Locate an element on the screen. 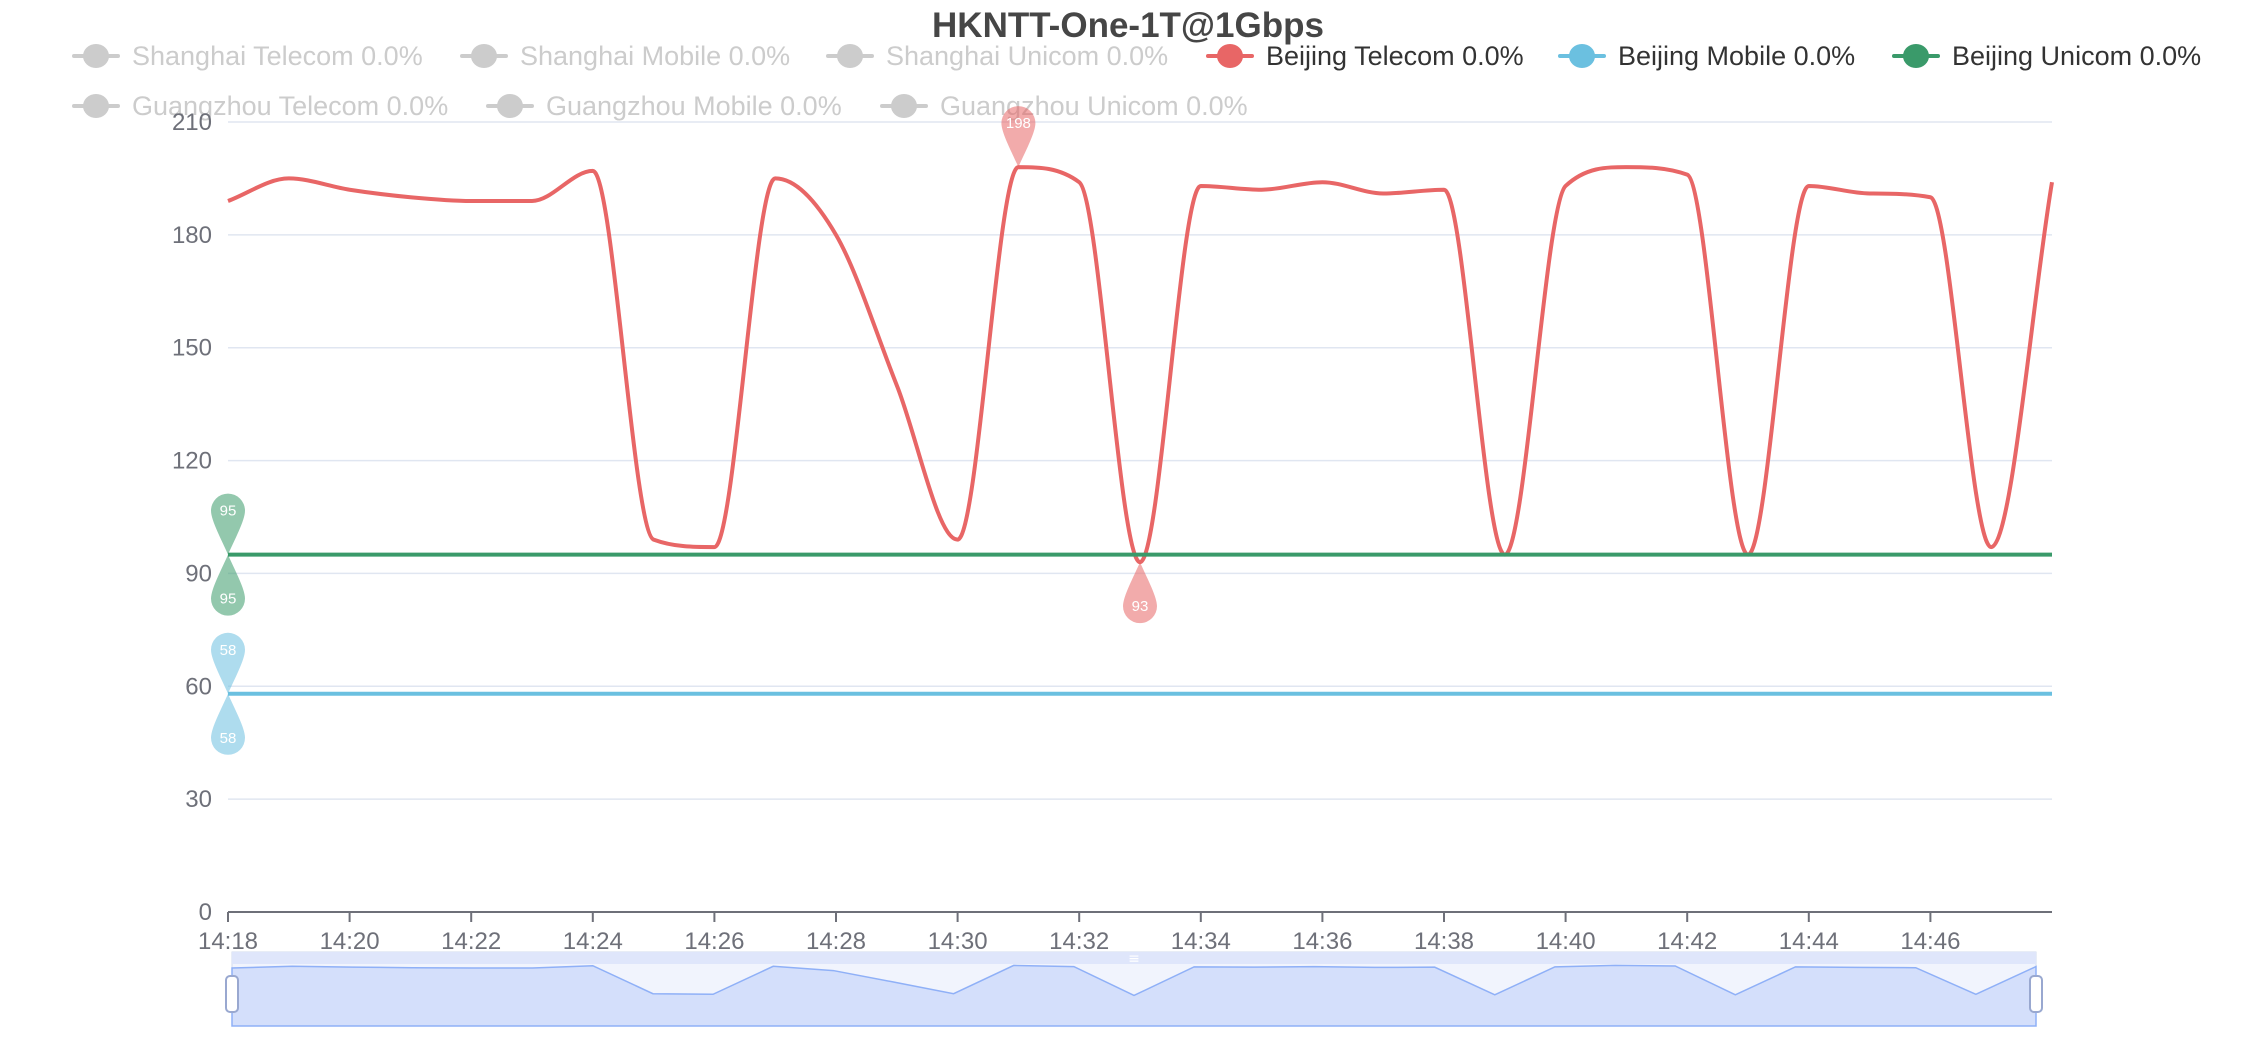 The height and width of the screenshot is (1040, 2256). y-tick-label: 120 is located at coordinates (192, 461).